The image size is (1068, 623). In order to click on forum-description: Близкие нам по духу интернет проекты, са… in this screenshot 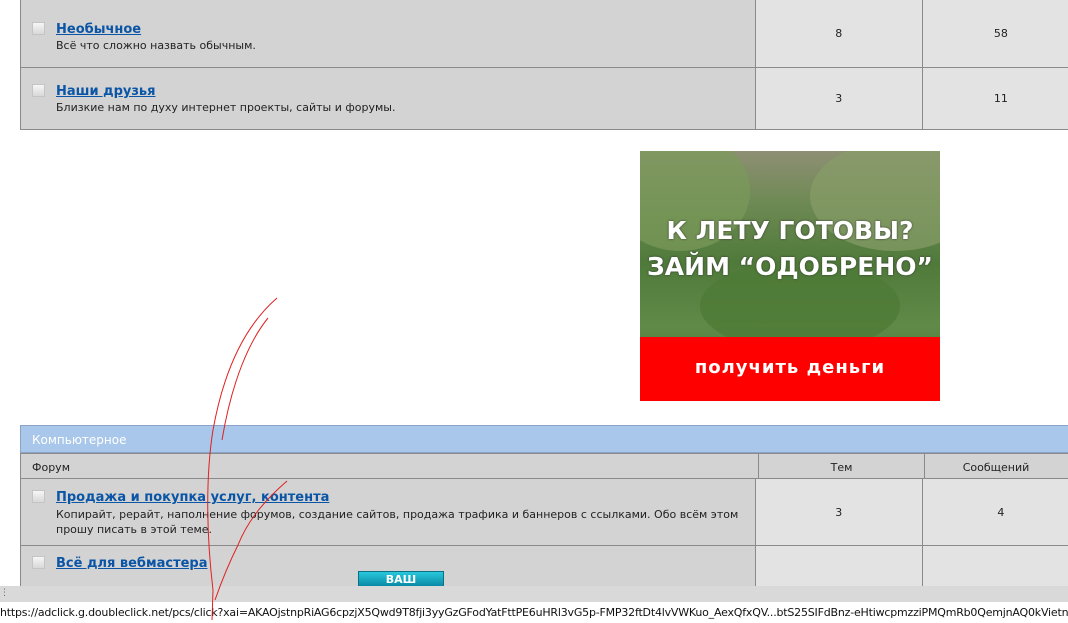, I will do `click(226, 107)`.